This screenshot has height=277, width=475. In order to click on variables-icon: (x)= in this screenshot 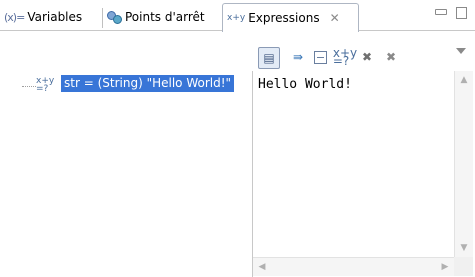, I will do `click(14, 17)`.